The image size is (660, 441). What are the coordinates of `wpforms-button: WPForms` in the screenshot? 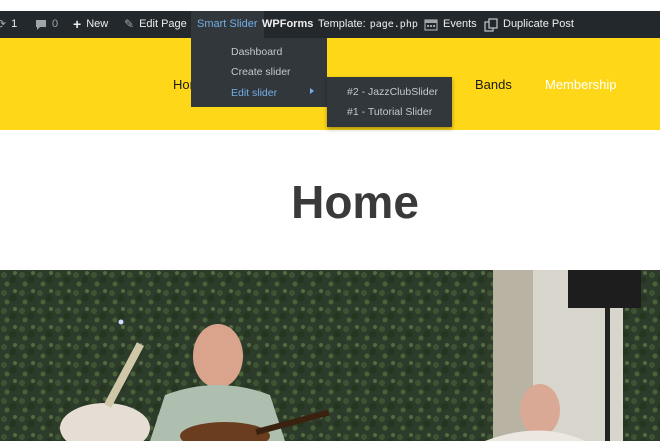 It's located at (287, 24).